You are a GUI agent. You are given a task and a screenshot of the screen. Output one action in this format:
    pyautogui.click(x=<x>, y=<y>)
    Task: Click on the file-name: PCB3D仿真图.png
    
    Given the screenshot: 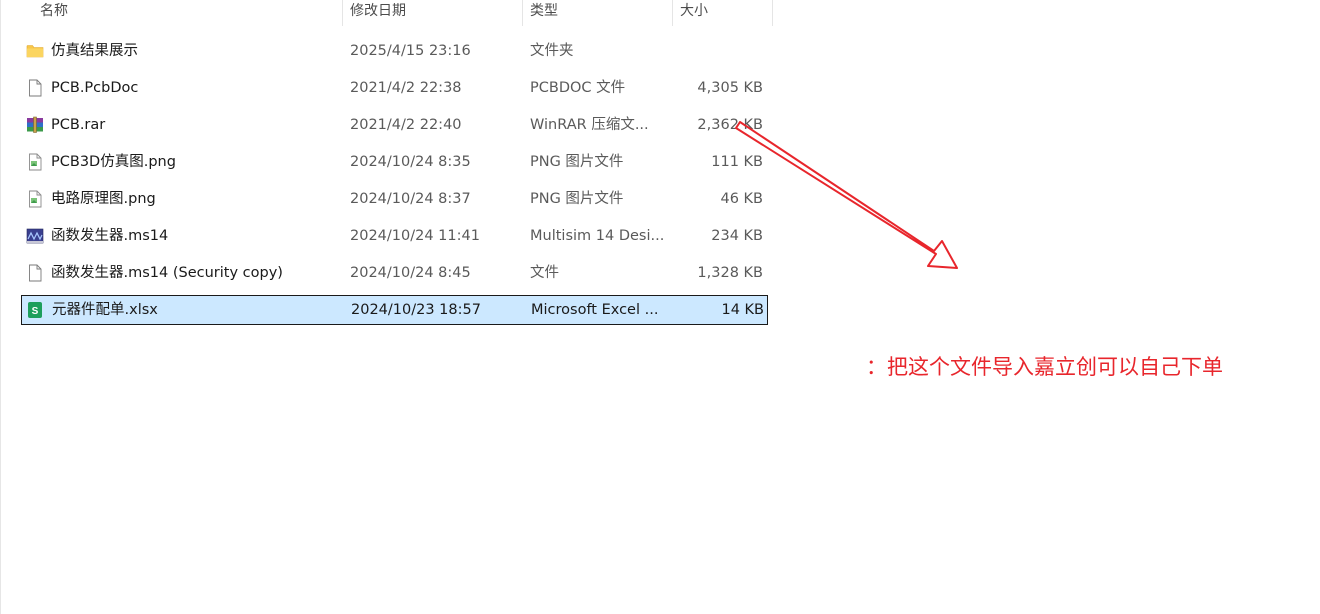 What is the action you would take?
    pyautogui.click(x=113, y=162)
    